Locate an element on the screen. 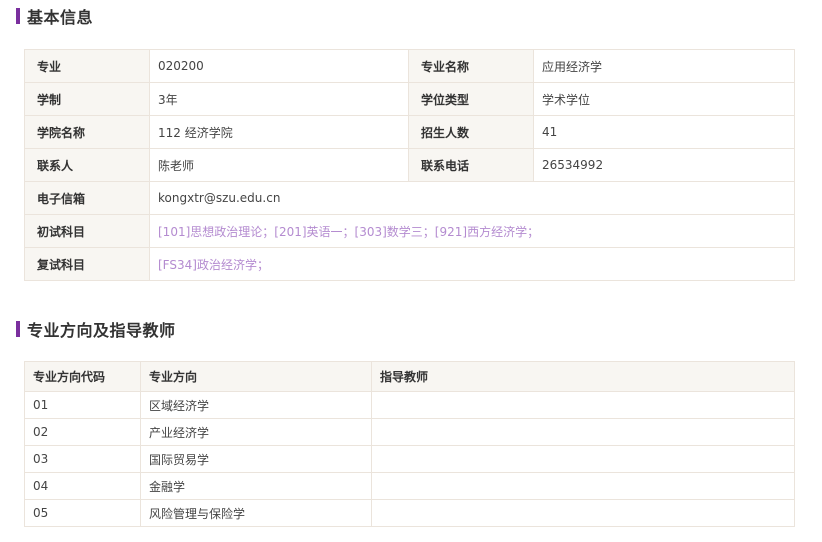  field-label-prelim-subjects: 初试科目 is located at coordinates (87, 231).